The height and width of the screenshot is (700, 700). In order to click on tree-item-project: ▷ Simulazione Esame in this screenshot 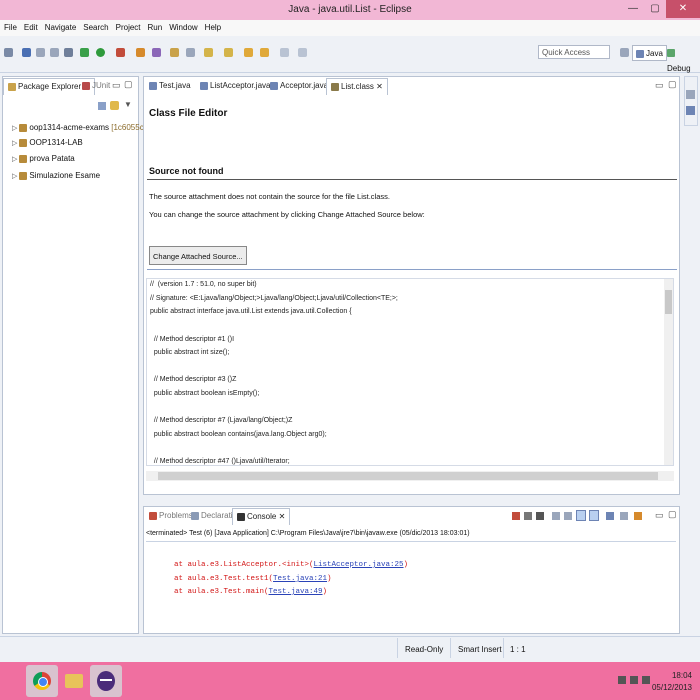, I will do `click(56, 176)`.